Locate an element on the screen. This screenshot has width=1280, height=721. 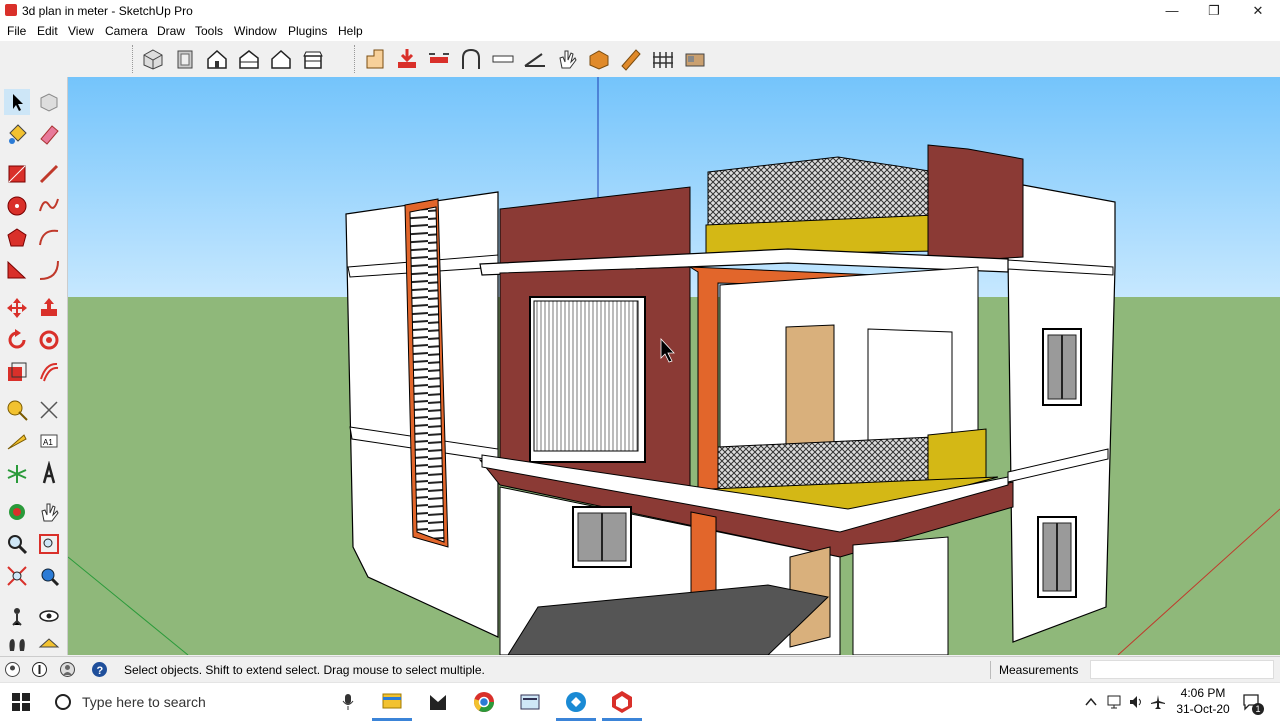
airplane-mode-icon is located at coordinates (1158, 702).